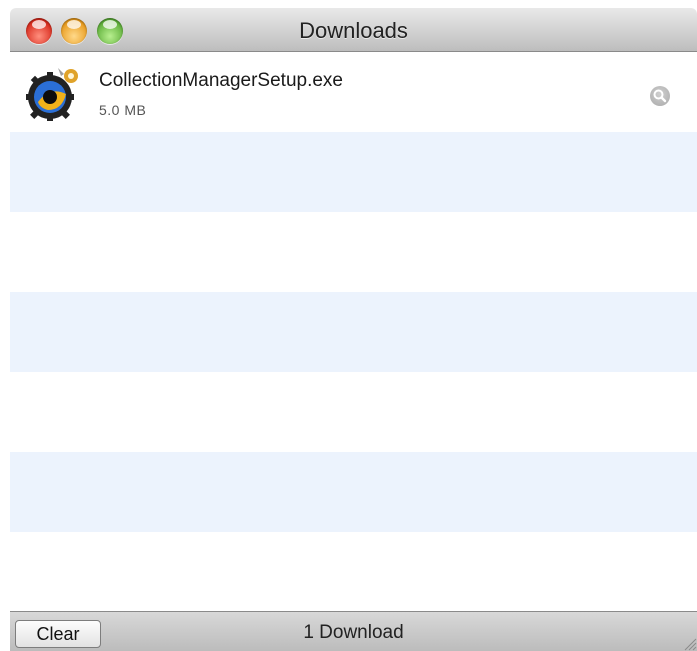 Image resolution: width=697 pixels, height=651 pixels. What do you see at coordinates (353, 92) in the screenshot?
I see `download-row: CollectionManagerSetup.exe 5.0 MB` at bounding box center [353, 92].